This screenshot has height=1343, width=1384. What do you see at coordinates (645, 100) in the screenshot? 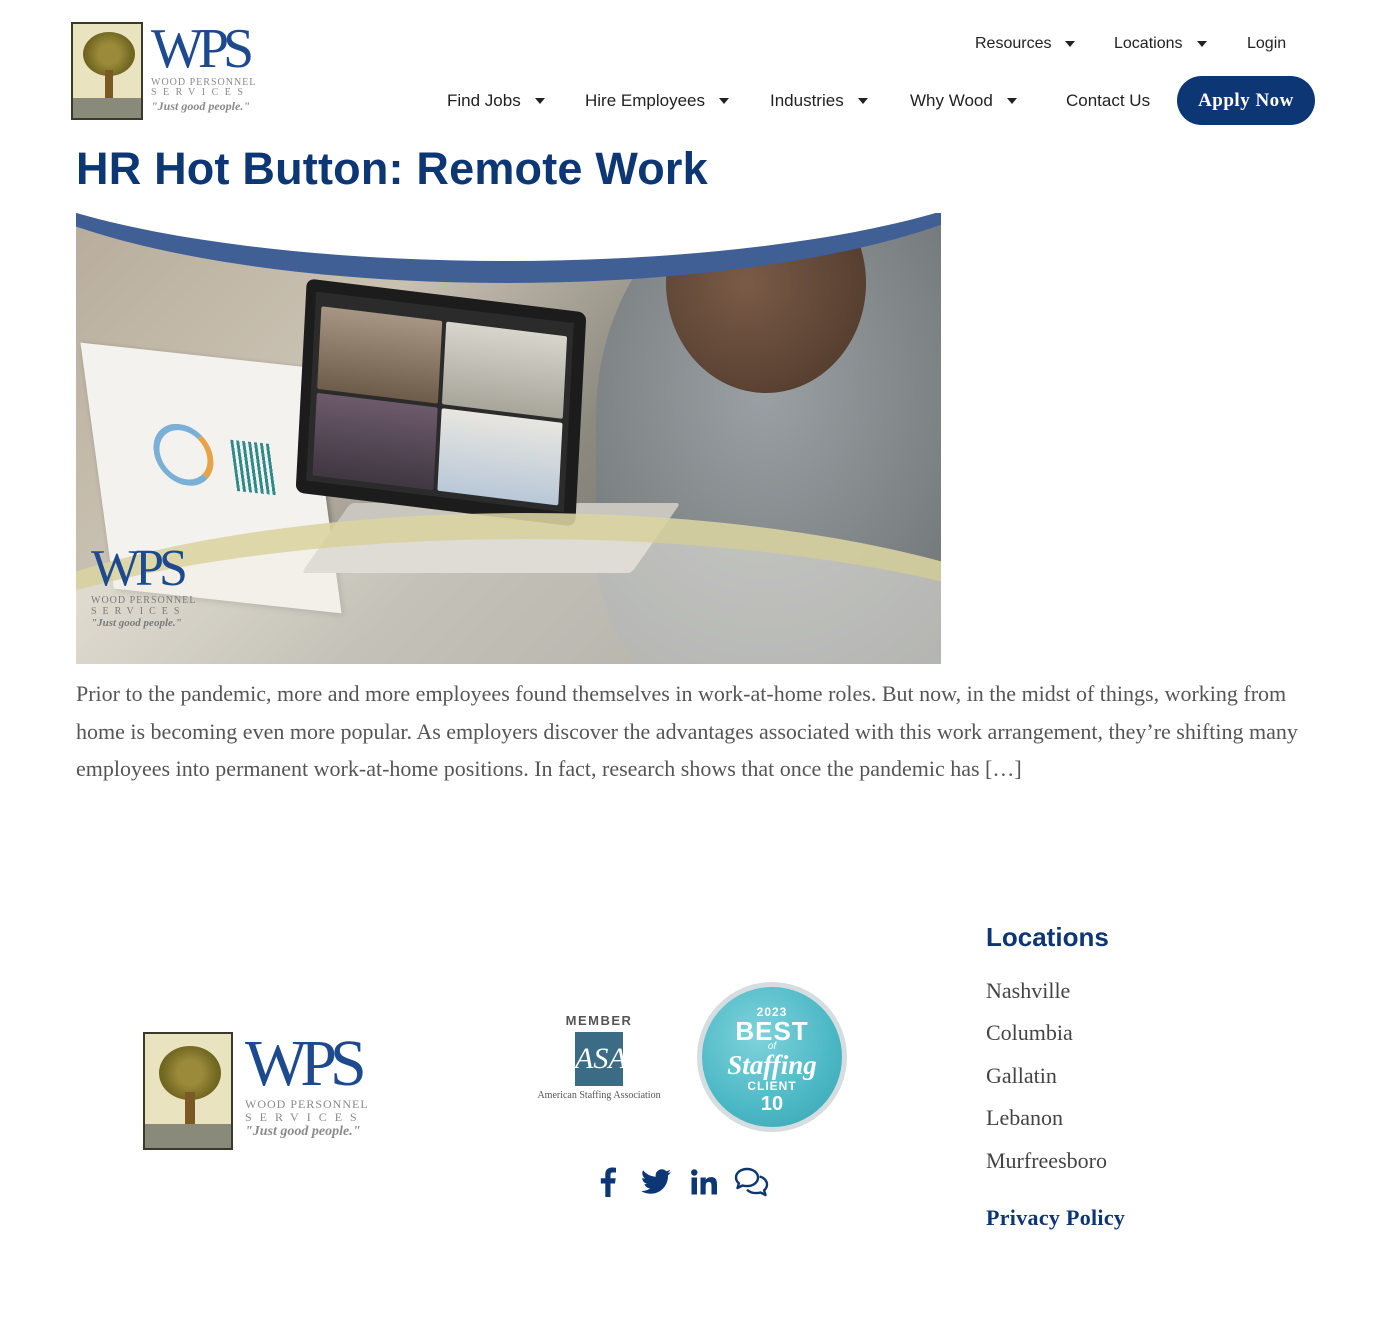
I see `nav-hire-employees-label: Hire Employees` at bounding box center [645, 100].